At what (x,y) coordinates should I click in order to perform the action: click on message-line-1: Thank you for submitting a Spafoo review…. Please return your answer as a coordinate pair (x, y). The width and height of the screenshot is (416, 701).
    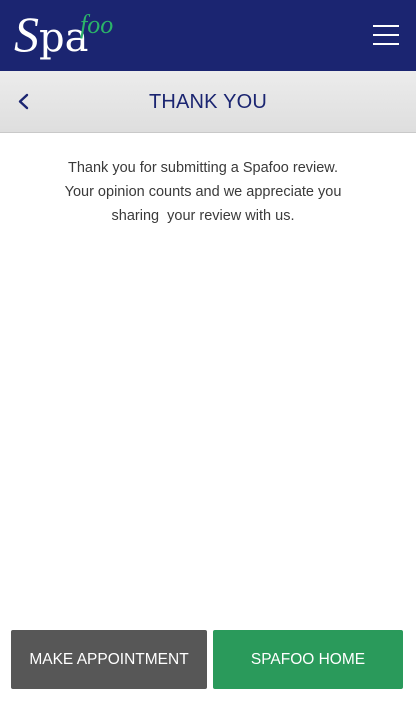
    Looking at the image, I should click on (202, 168).